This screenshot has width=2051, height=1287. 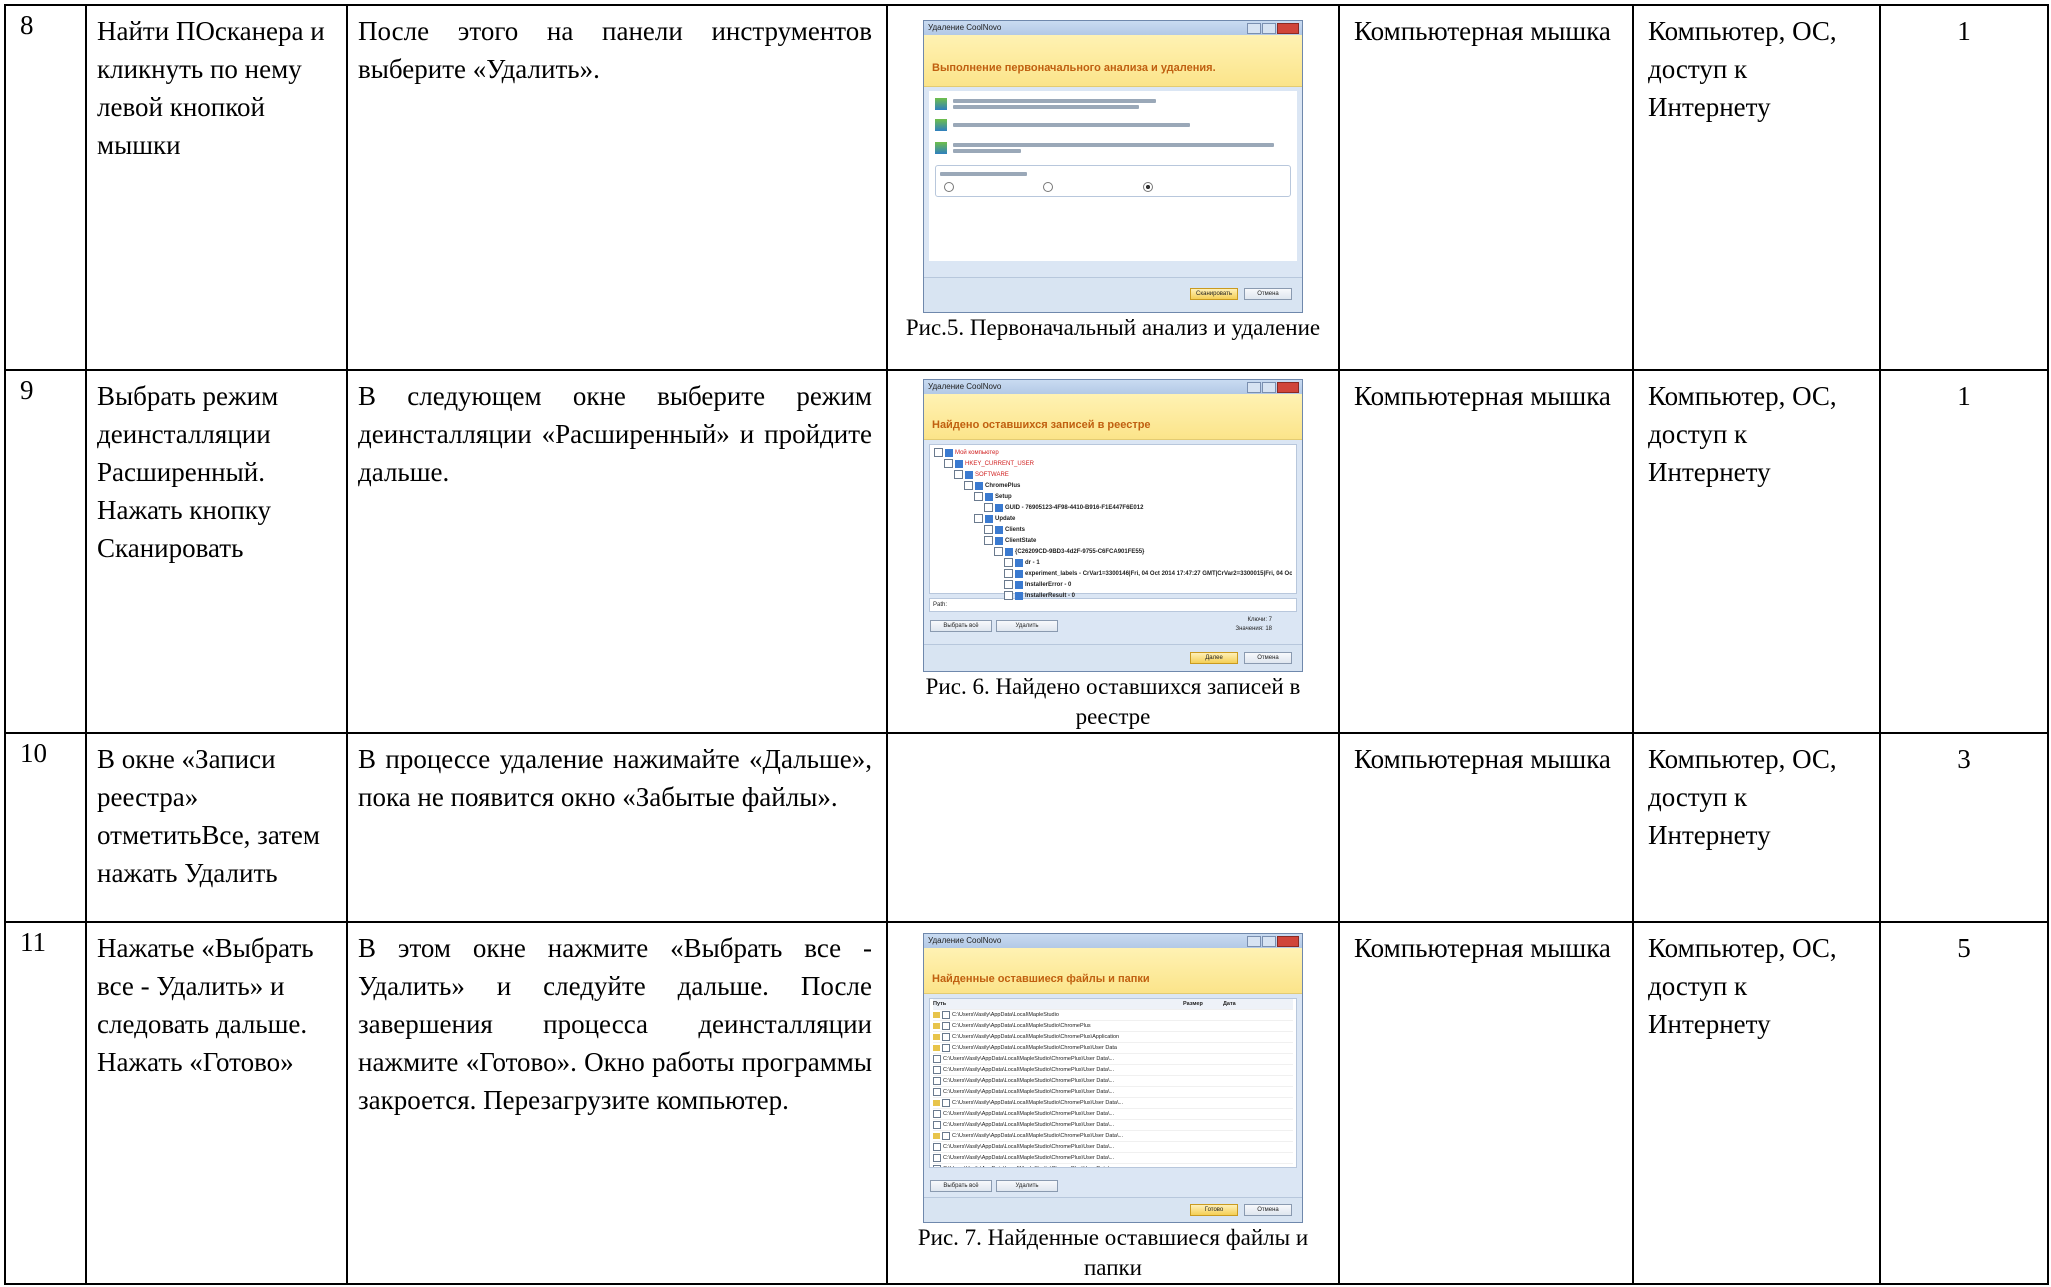 I want to click on check-icon, so click(x=941, y=104).